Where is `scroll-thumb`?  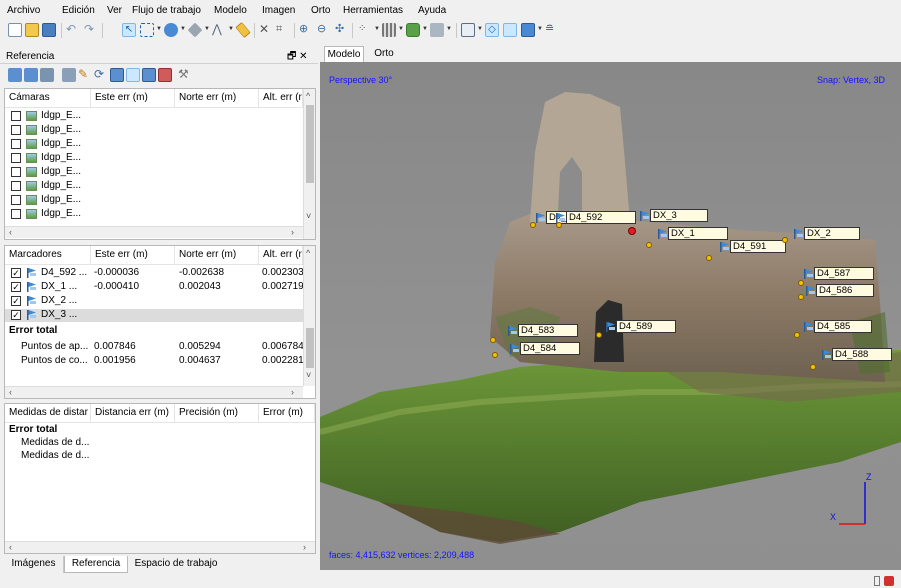
scroll-thumb is located at coordinates (310, 144).